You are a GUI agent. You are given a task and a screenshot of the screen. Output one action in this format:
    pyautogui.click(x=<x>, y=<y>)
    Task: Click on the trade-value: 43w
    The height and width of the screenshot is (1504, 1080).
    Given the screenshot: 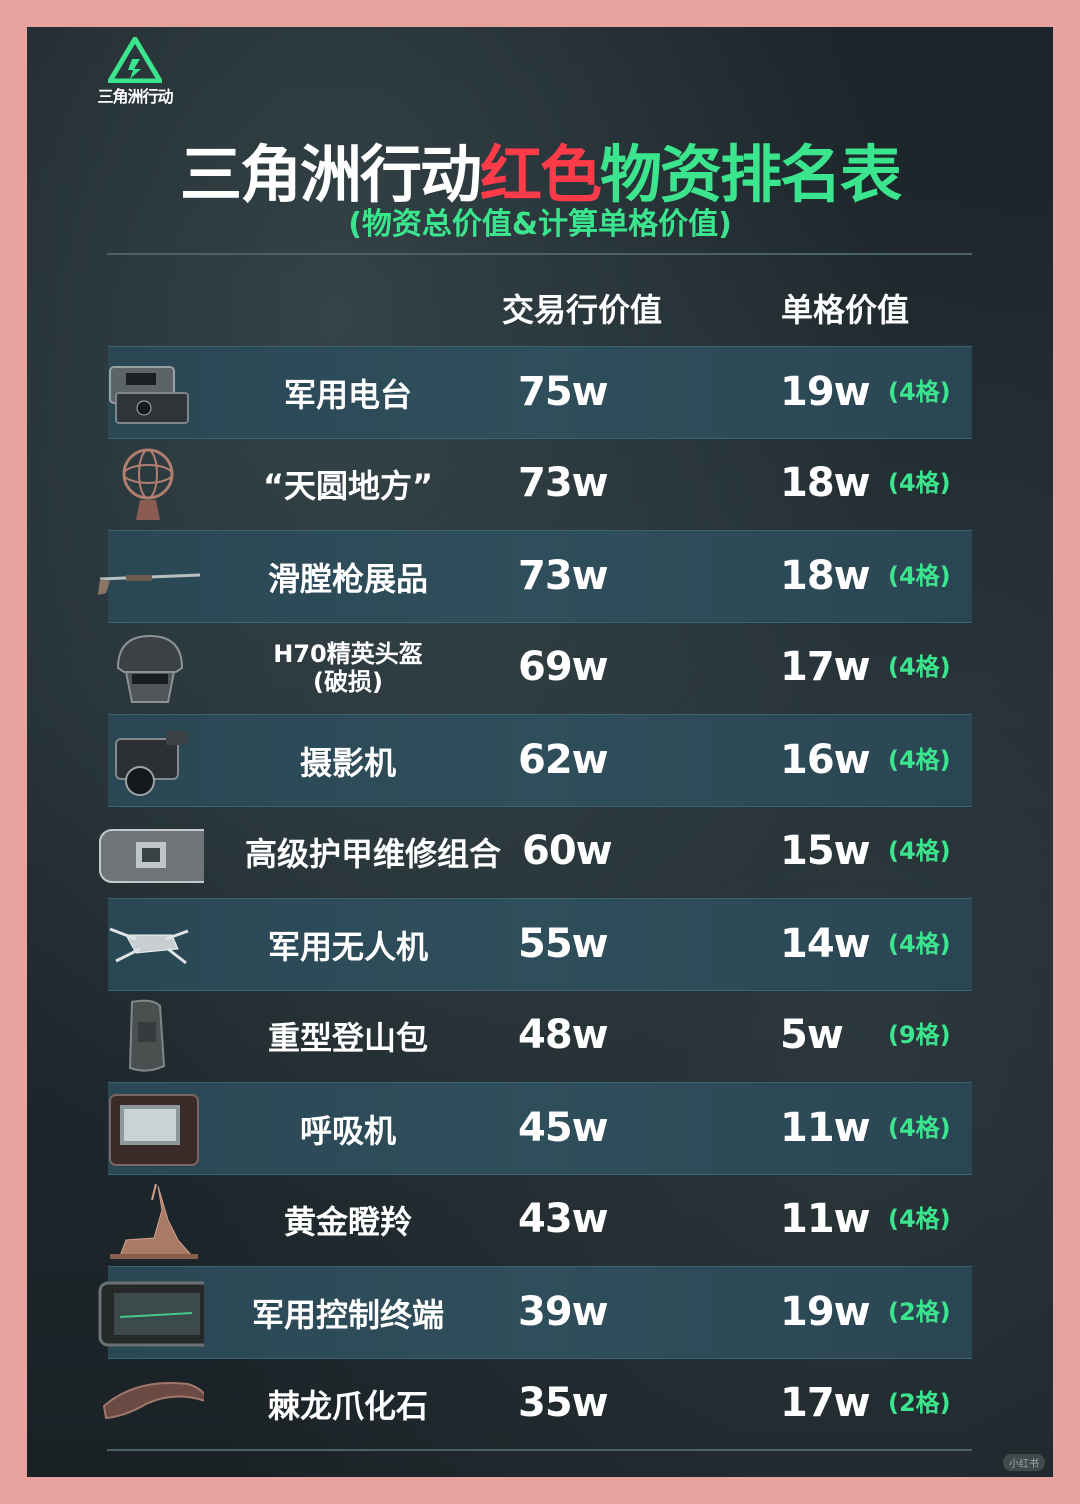 What is the action you would take?
    pyautogui.click(x=563, y=1219)
    